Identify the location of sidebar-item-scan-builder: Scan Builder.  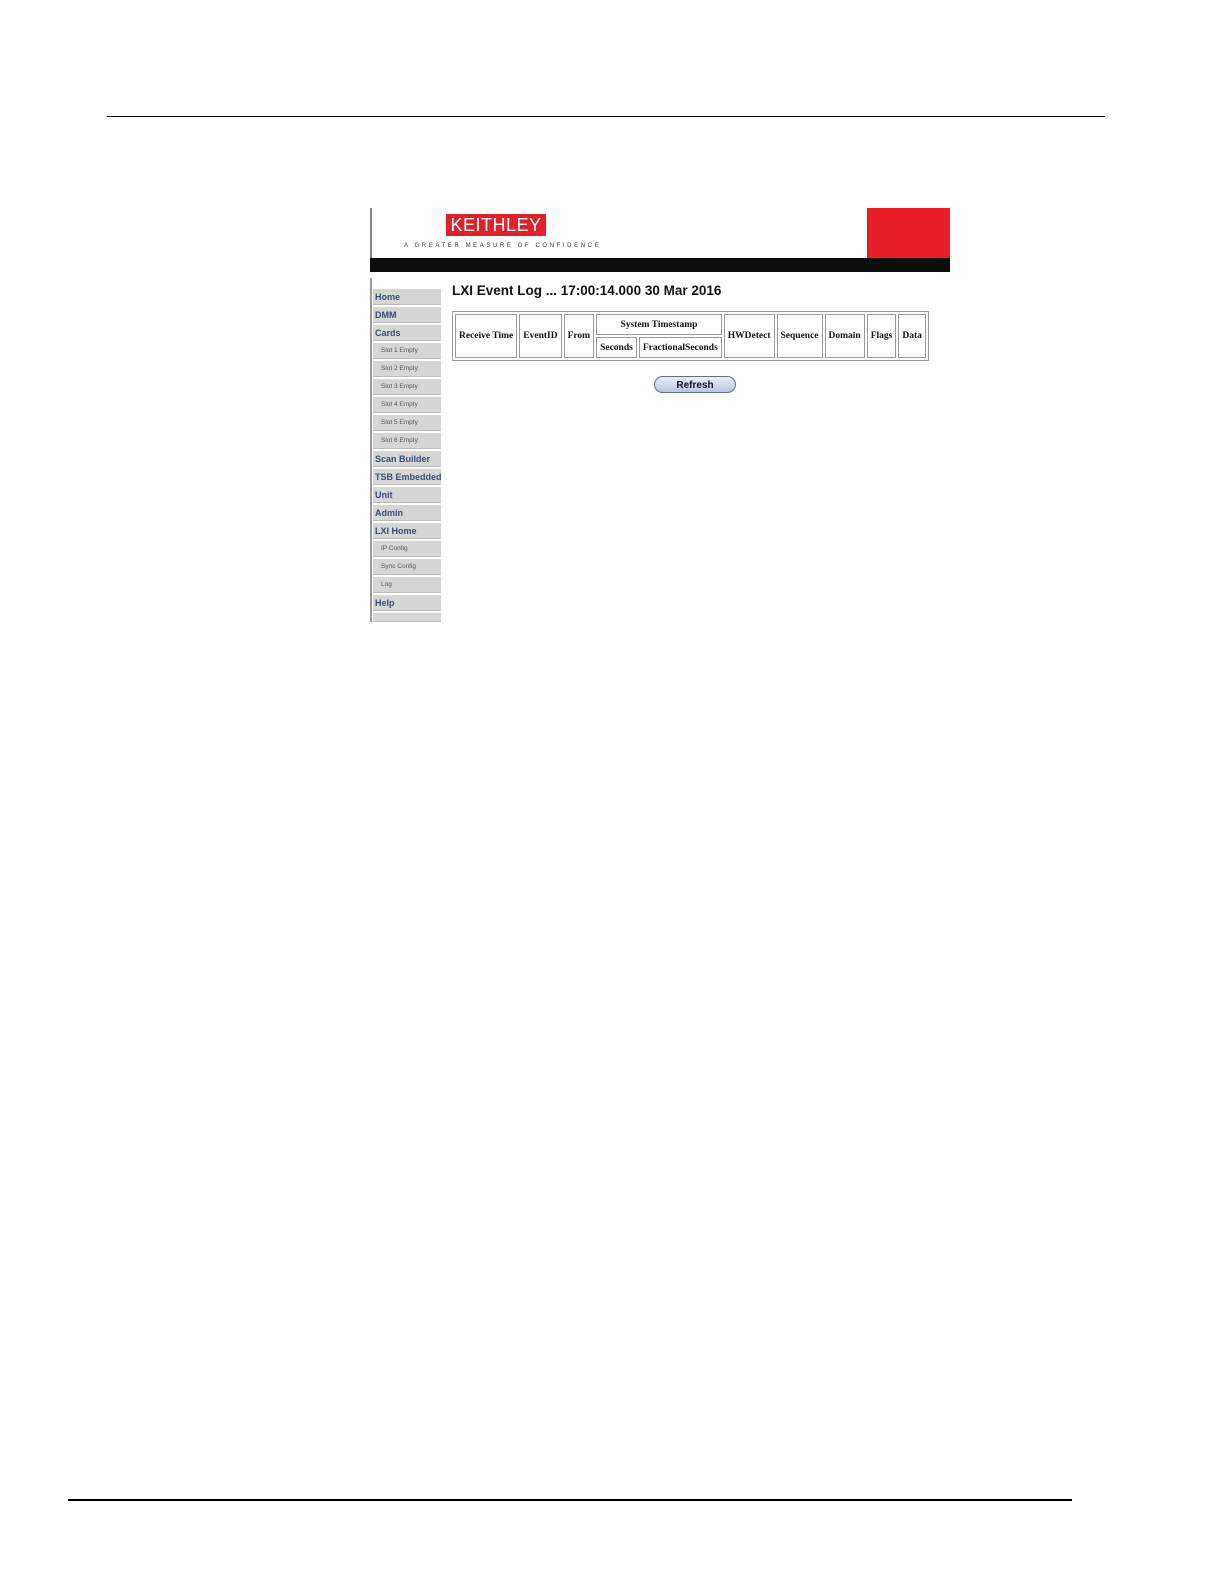
(407, 459).